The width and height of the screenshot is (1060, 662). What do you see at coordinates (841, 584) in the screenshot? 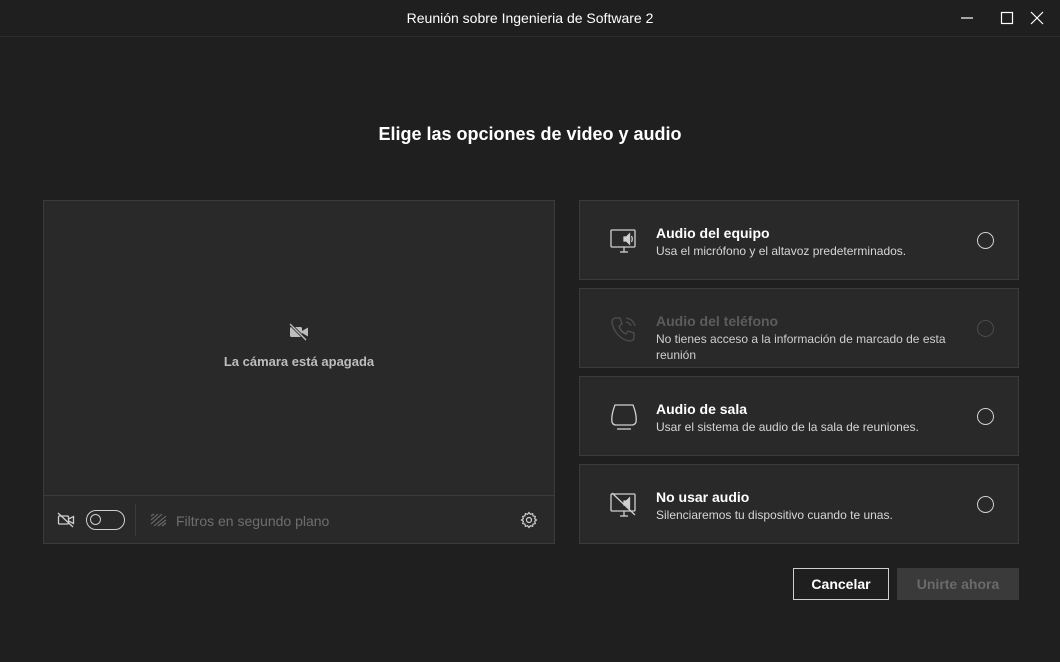
I see `cancel-button: Cancelar` at bounding box center [841, 584].